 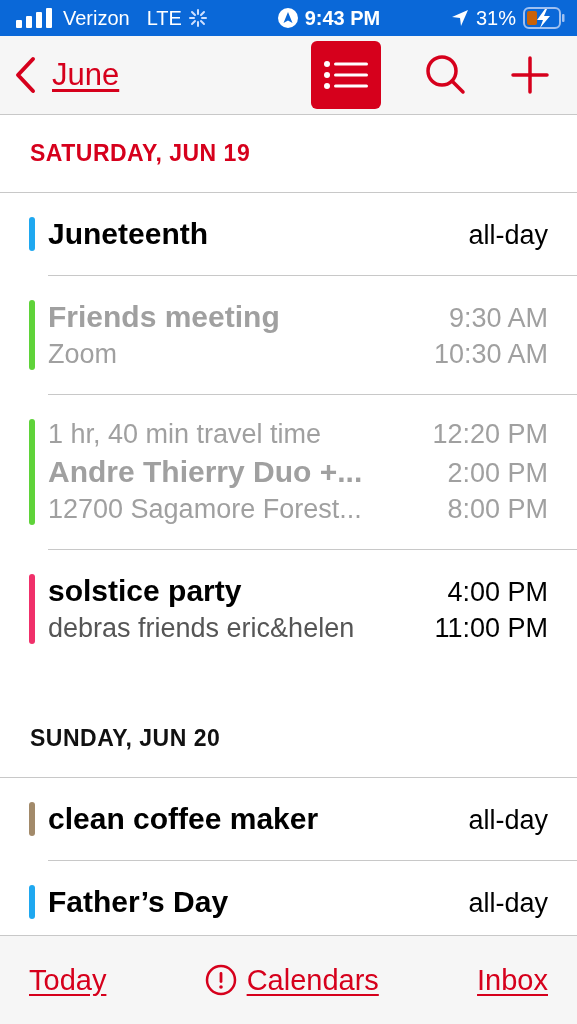 What do you see at coordinates (497, 592) in the screenshot?
I see `event-time: 4:00 PM` at bounding box center [497, 592].